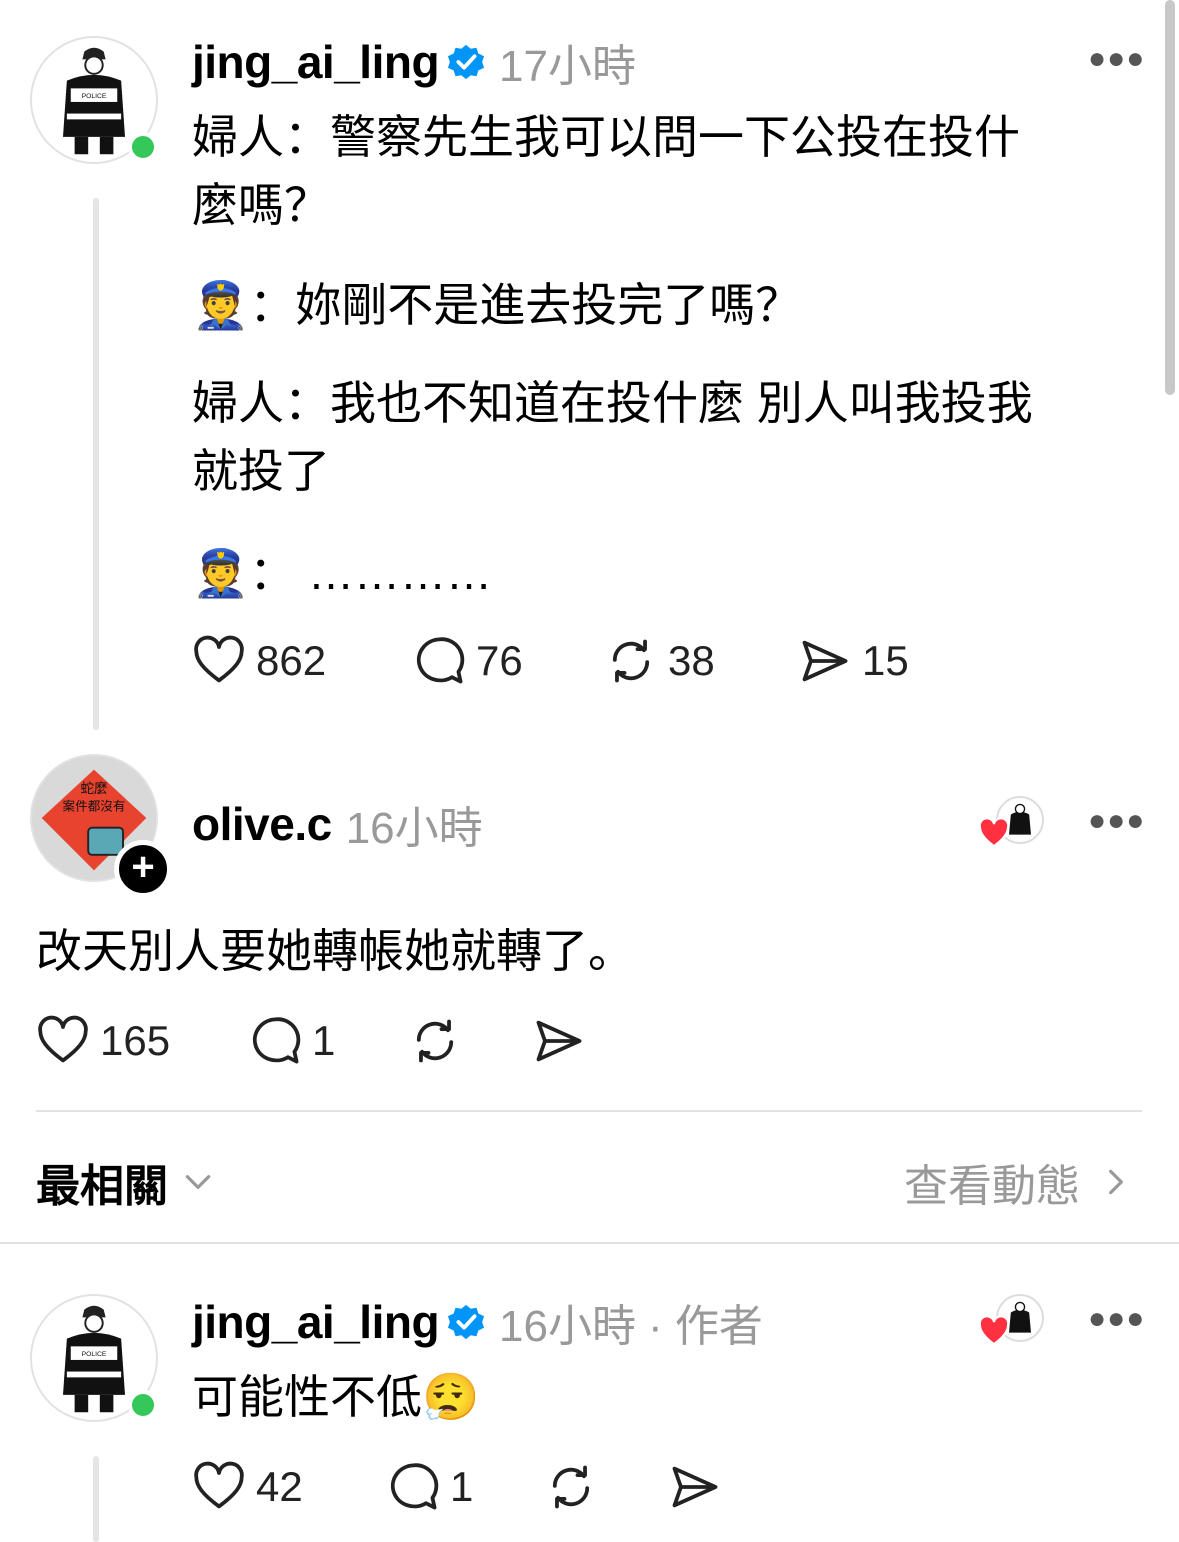  I want to click on view-activity-link: 查看動態, so click(1018, 1182).